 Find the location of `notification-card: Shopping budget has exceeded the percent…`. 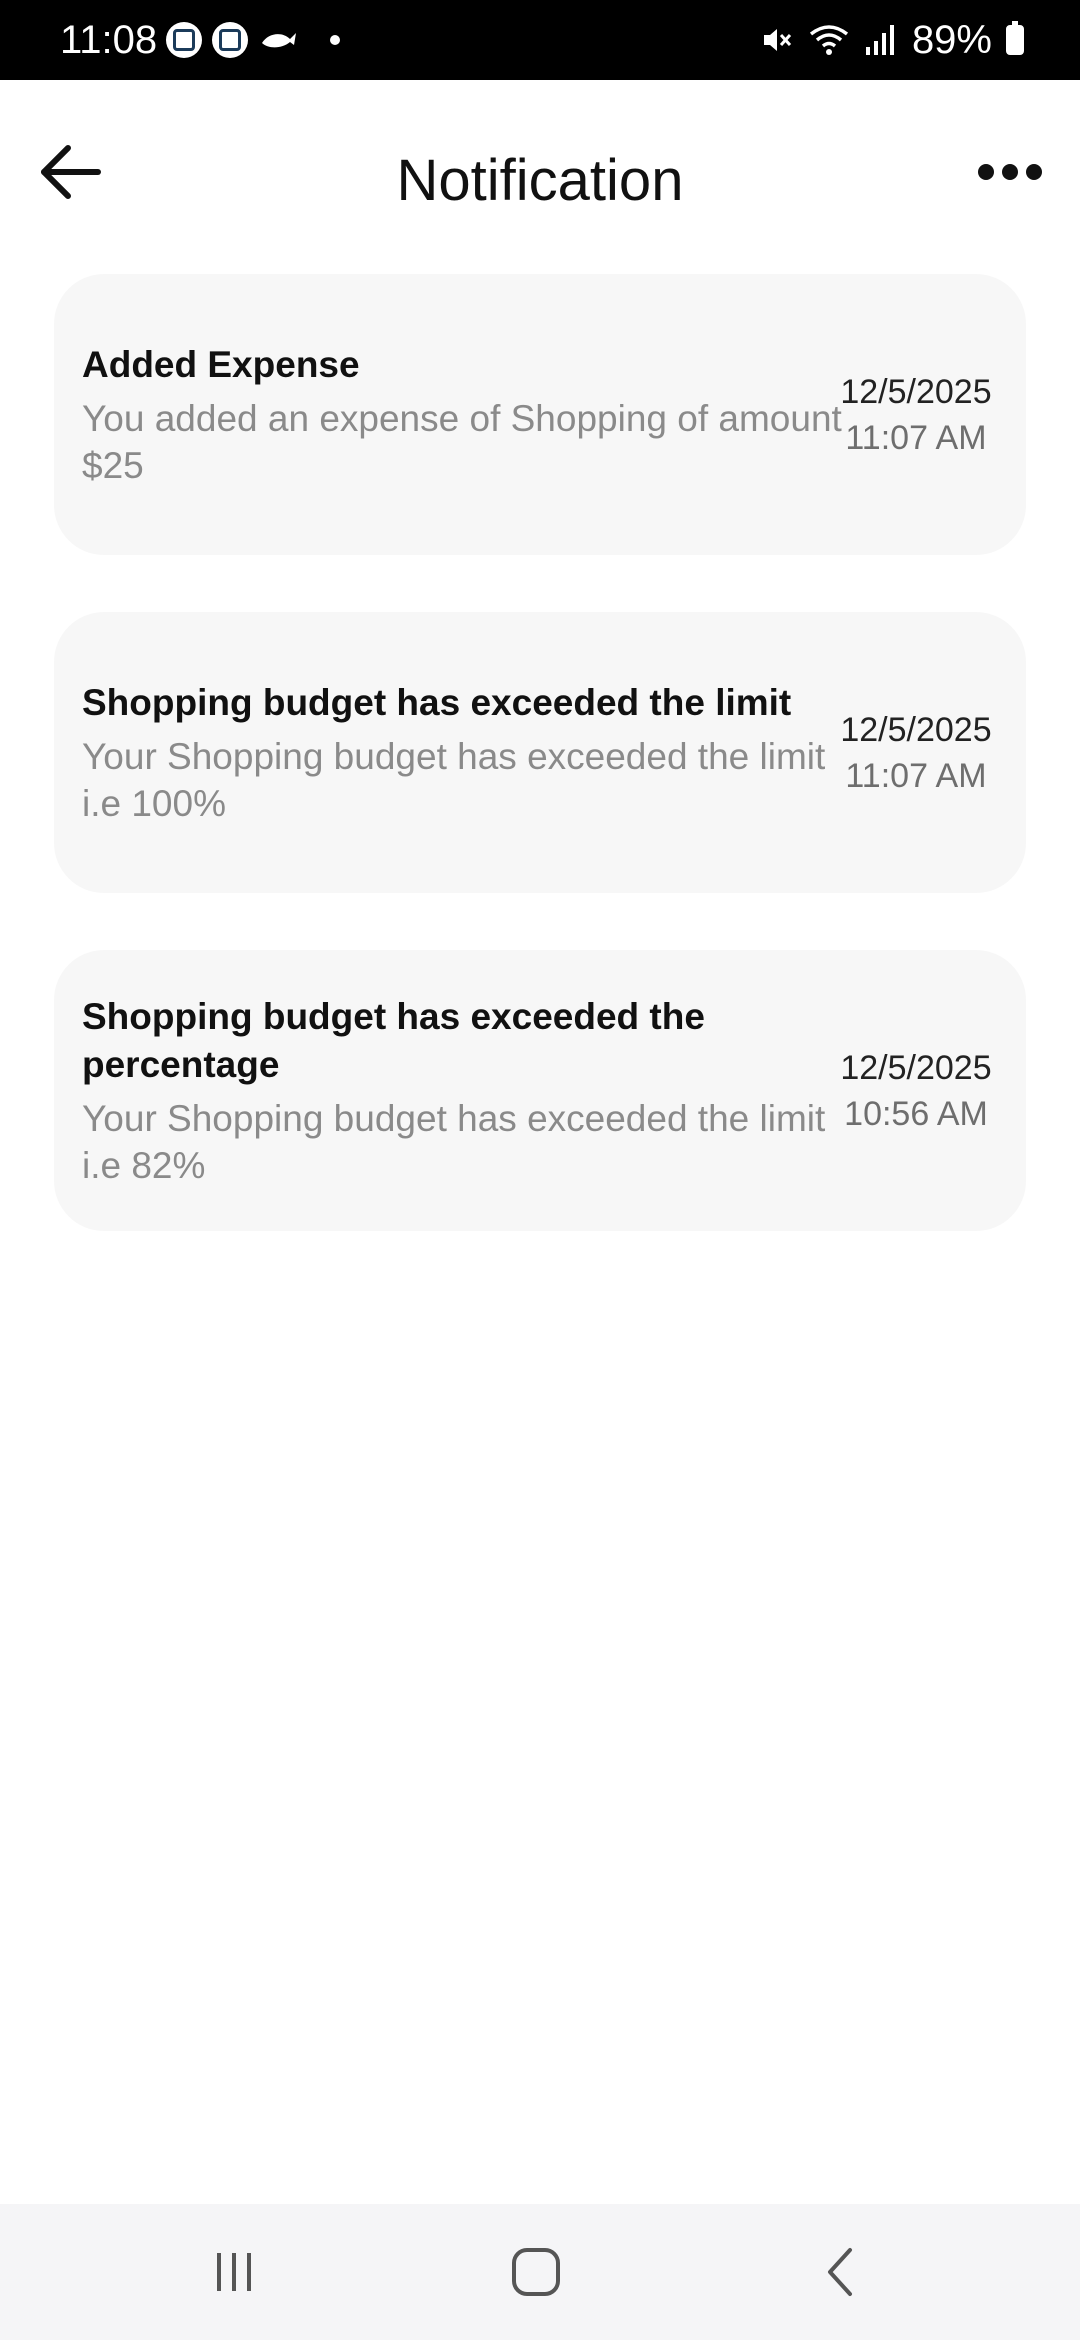

notification-card: Shopping budget has exceeded the percent… is located at coordinates (540, 1090).